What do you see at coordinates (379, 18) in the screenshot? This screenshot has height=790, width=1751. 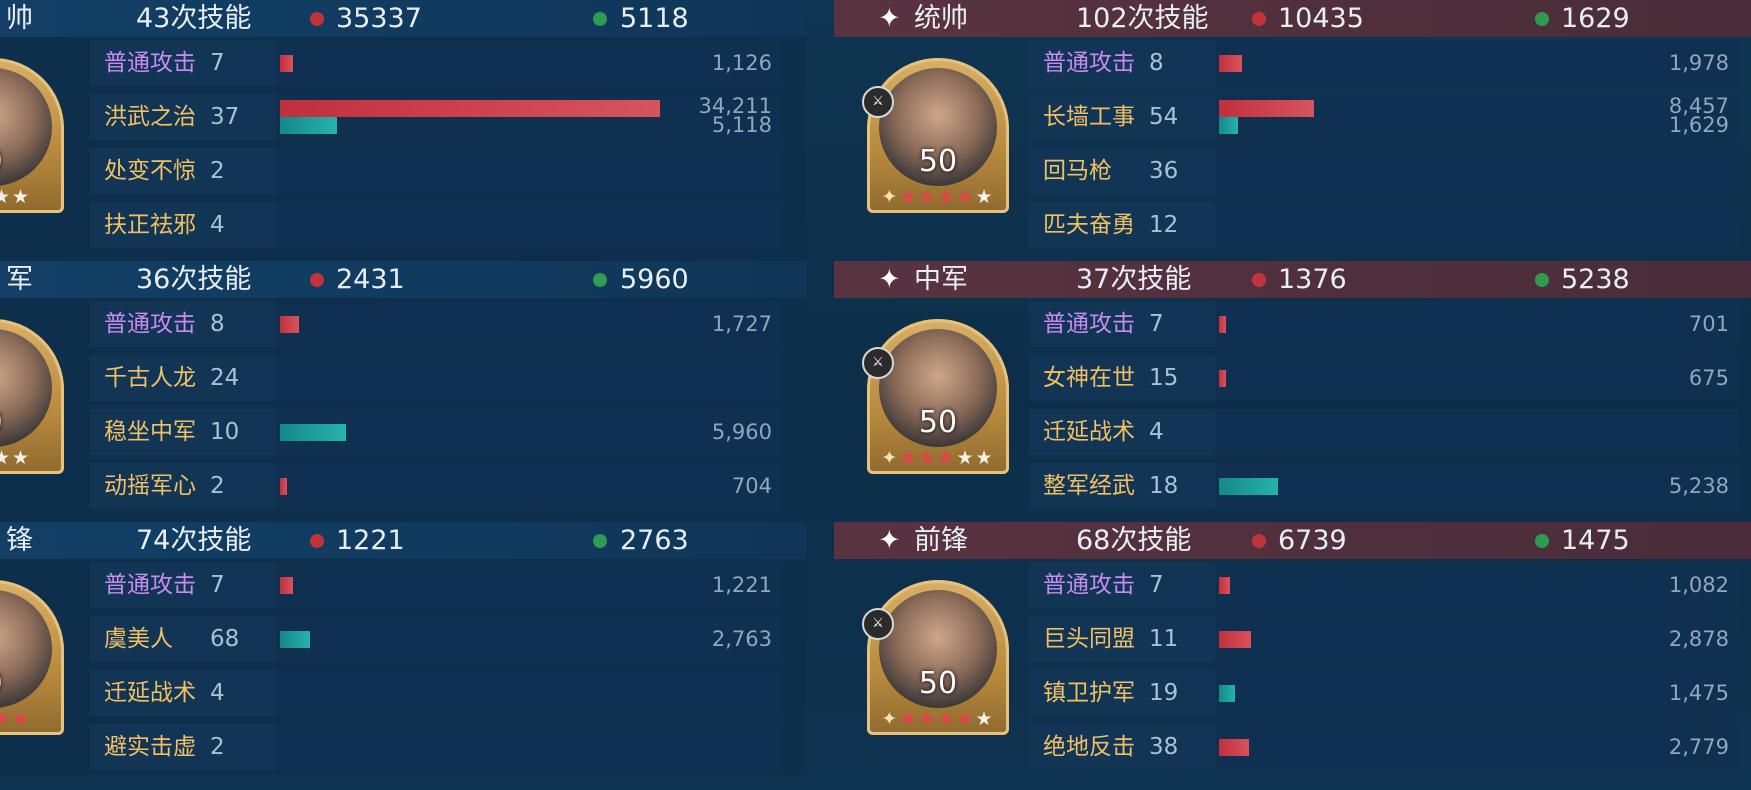 I see `damage-total: 35337` at bounding box center [379, 18].